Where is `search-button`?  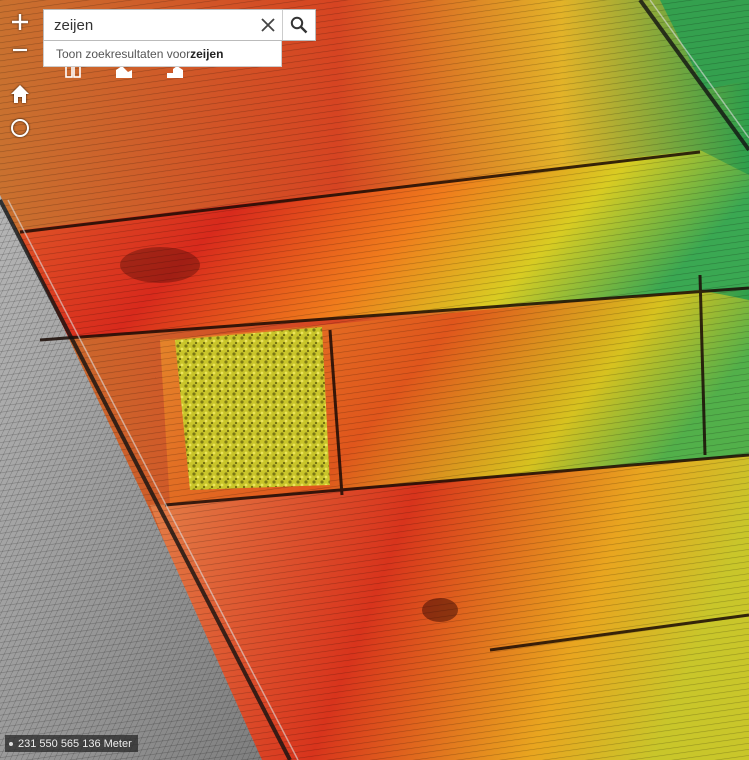 search-button is located at coordinates (298, 25).